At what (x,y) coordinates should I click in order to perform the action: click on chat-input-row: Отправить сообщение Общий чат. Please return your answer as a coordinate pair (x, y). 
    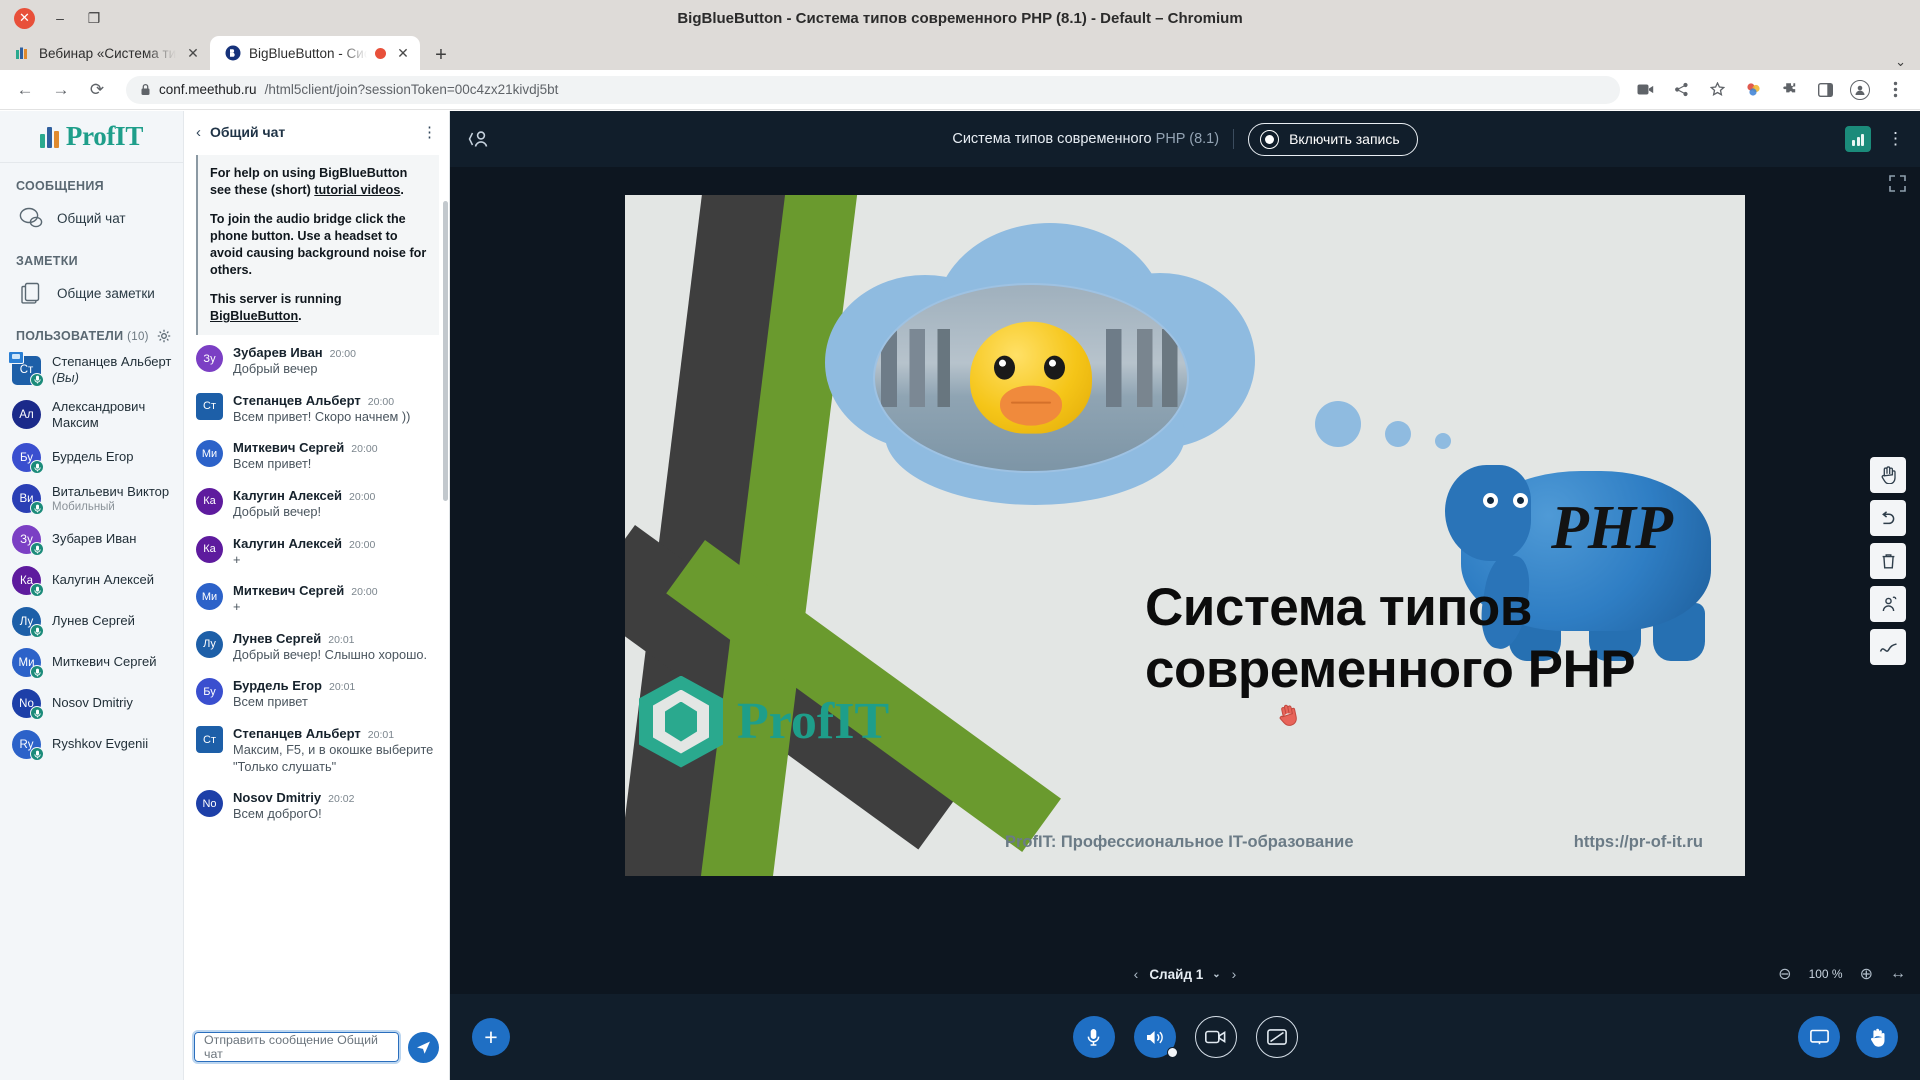
    Looking at the image, I should click on (316, 1051).